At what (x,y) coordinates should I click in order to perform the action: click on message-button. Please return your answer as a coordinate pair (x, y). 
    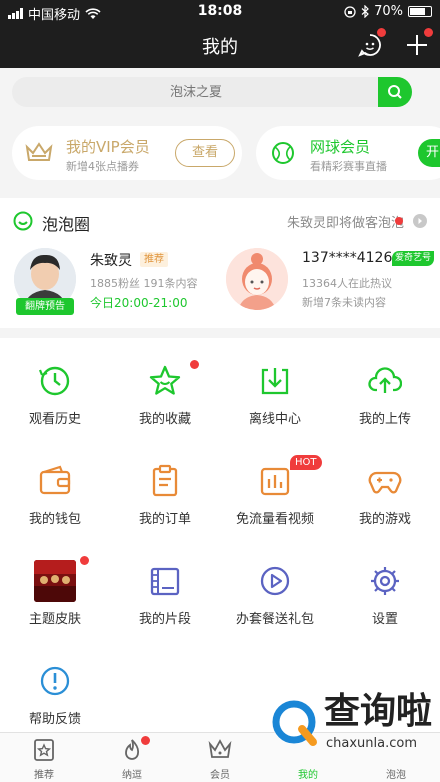
    Looking at the image, I should click on (371, 43).